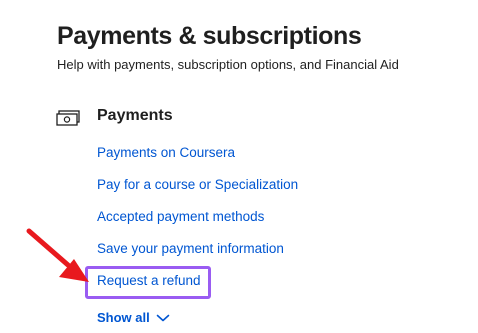 The width and height of the screenshot is (478, 333). Describe the element at coordinates (197, 257) in the screenshot. I see `list-item: Save your payment information` at that location.